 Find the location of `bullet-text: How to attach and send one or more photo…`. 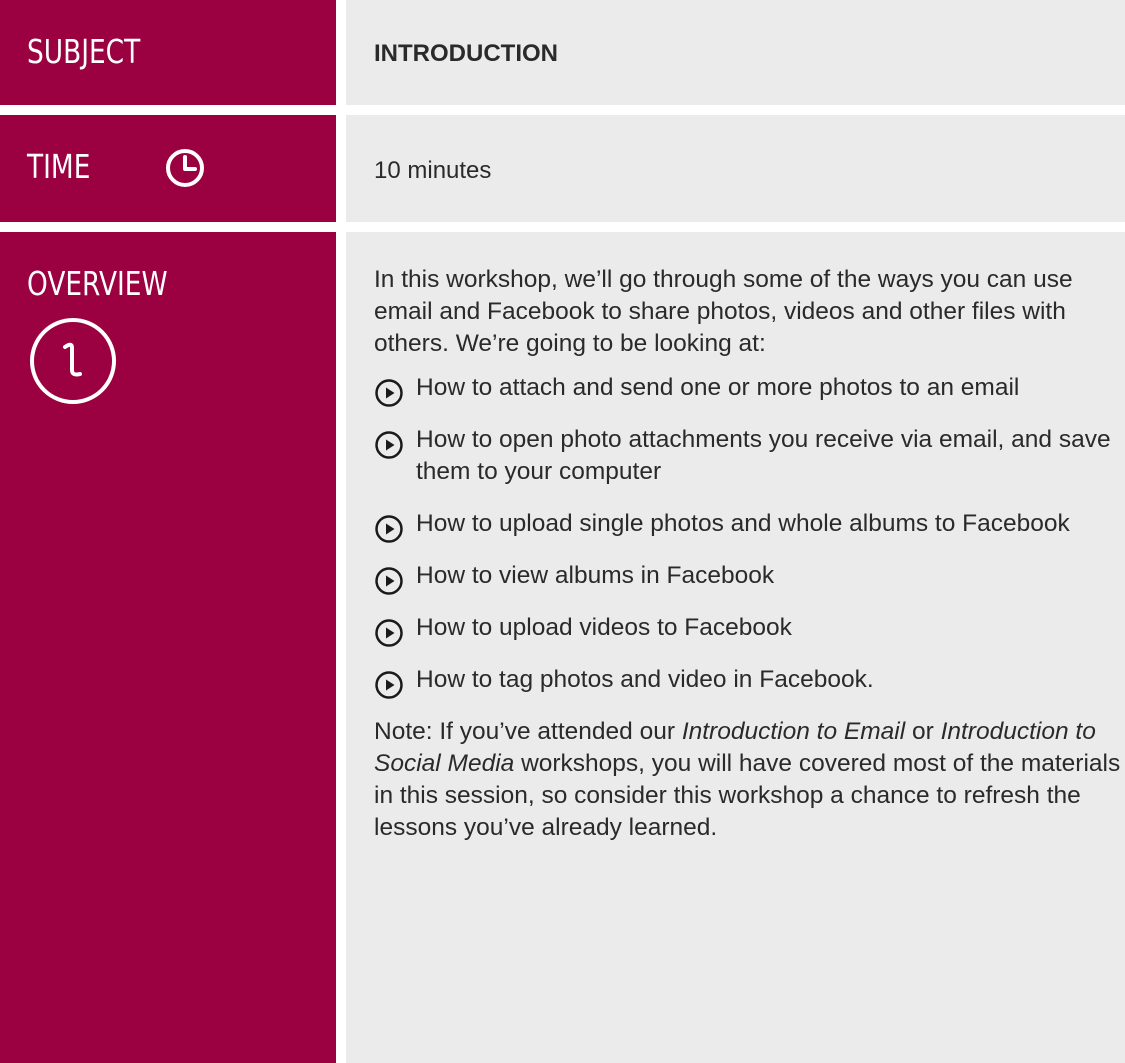

bullet-text: How to attach and send one or more photo… is located at coordinates (718, 387).